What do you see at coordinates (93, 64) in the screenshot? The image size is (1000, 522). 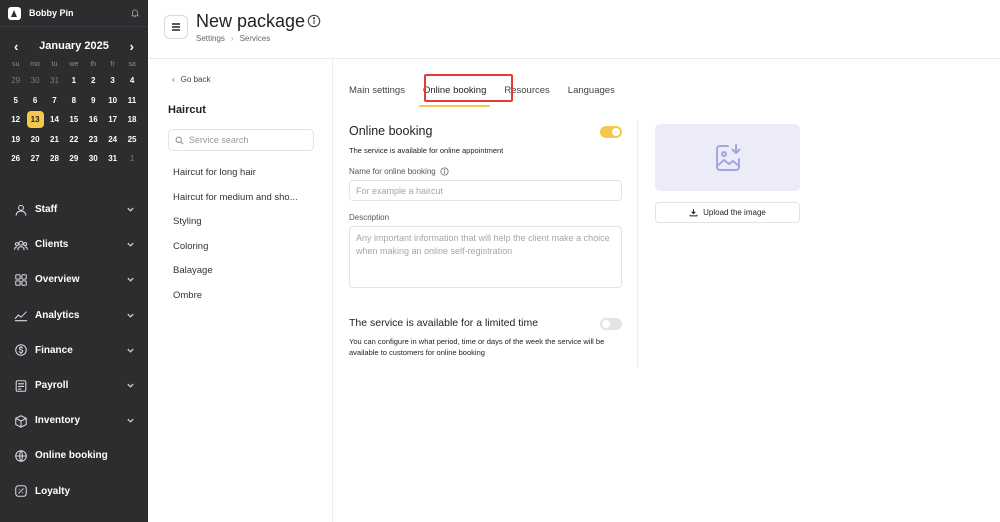 I see `weekday-label: th` at bounding box center [93, 64].